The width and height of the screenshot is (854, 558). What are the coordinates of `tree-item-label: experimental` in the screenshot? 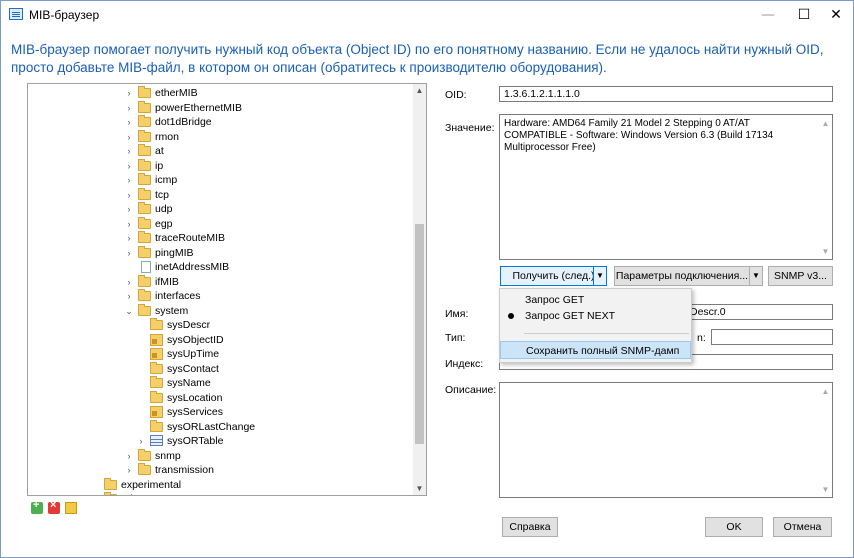 It's located at (151, 484).